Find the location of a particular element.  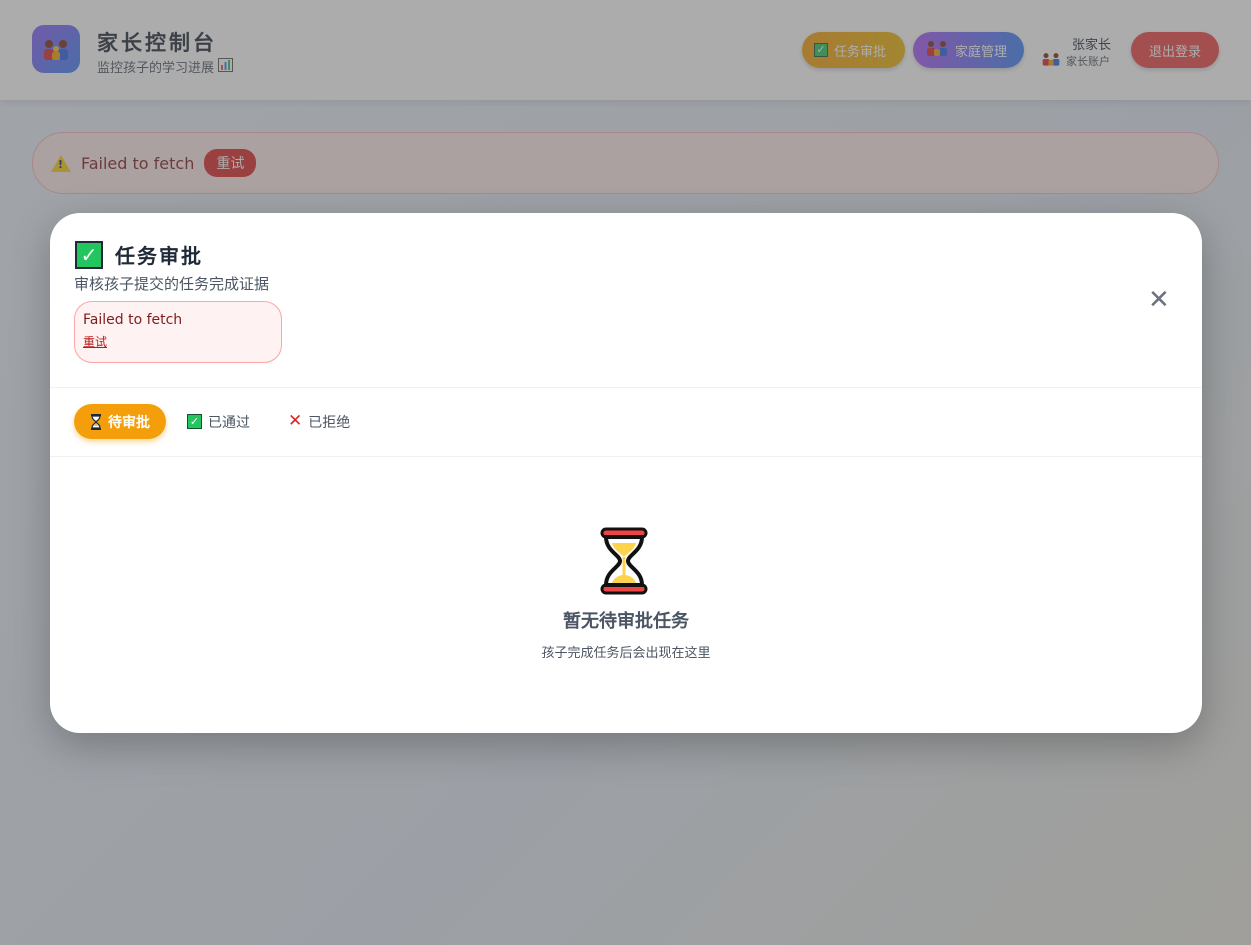

close-icon: ✕ is located at coordinates (1159, 300).